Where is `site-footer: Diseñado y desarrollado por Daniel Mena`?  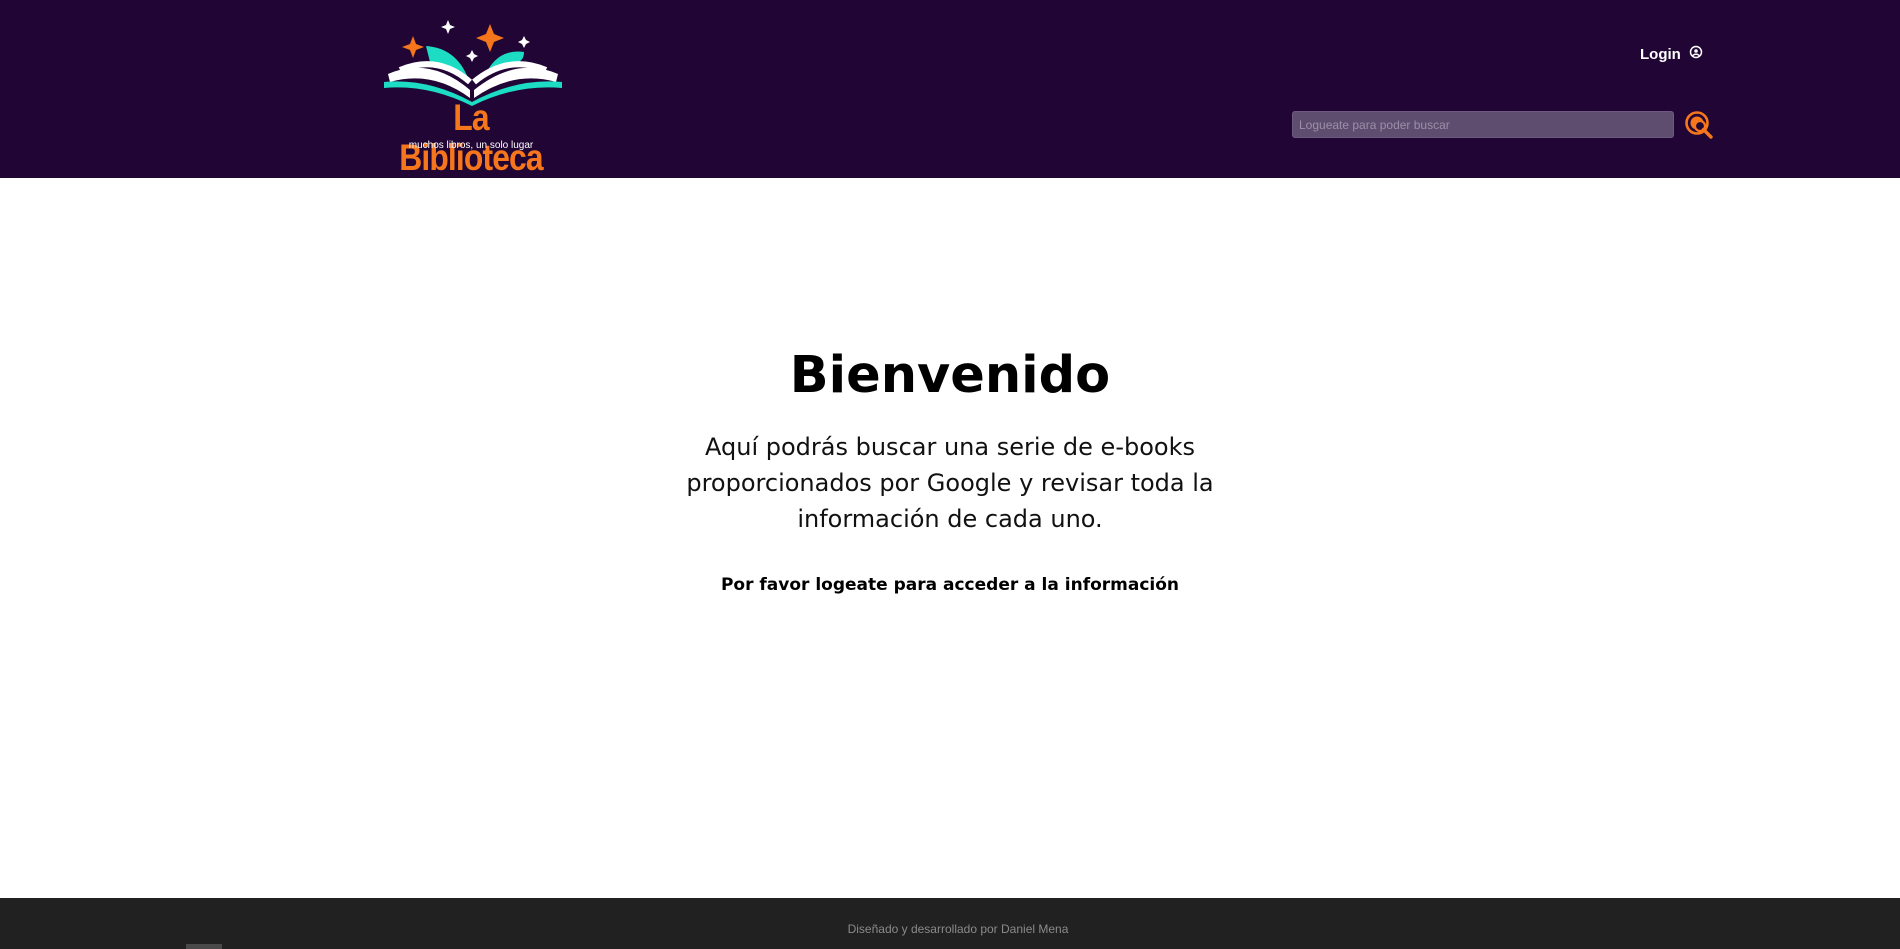 site-footer: Diseñado y desarrollado por Daniel Mena is located at coordinates (950, 923).